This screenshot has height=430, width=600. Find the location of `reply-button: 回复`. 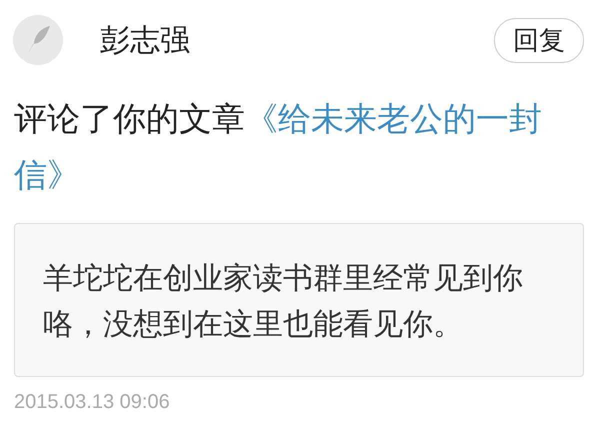

reply-button: 回复 is located at coordinates (539, 40).